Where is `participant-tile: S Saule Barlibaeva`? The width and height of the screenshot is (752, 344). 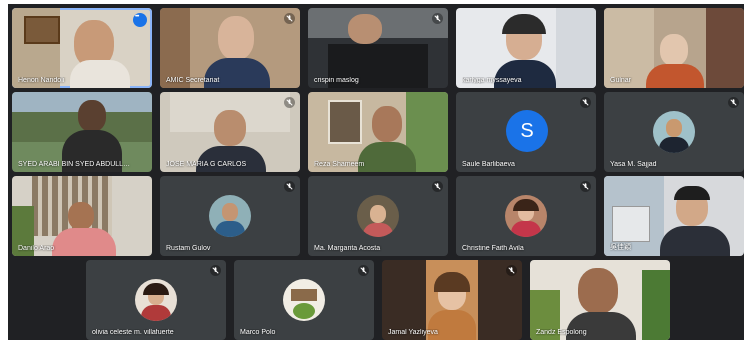
participant-tile: S Saule Barlibaeva is located at coordinates (526, 132).